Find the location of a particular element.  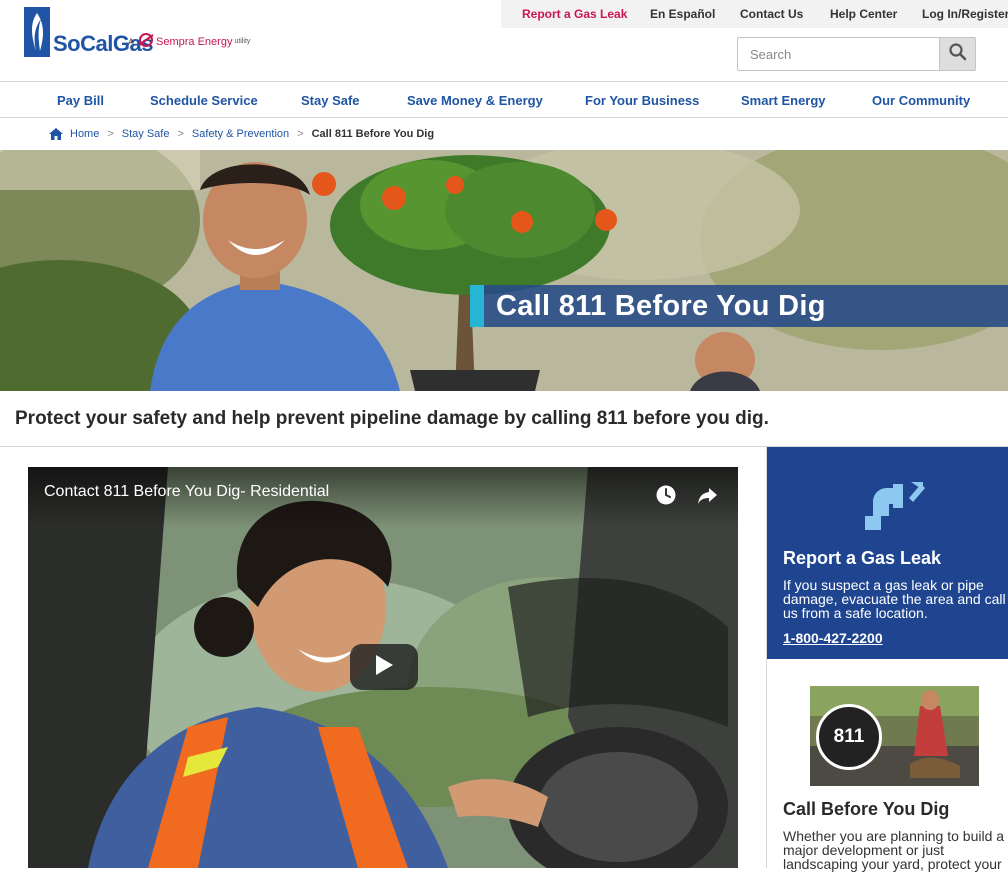

nav-save-money-energy: Save Money & Energy is located at coordinates (475, 100).